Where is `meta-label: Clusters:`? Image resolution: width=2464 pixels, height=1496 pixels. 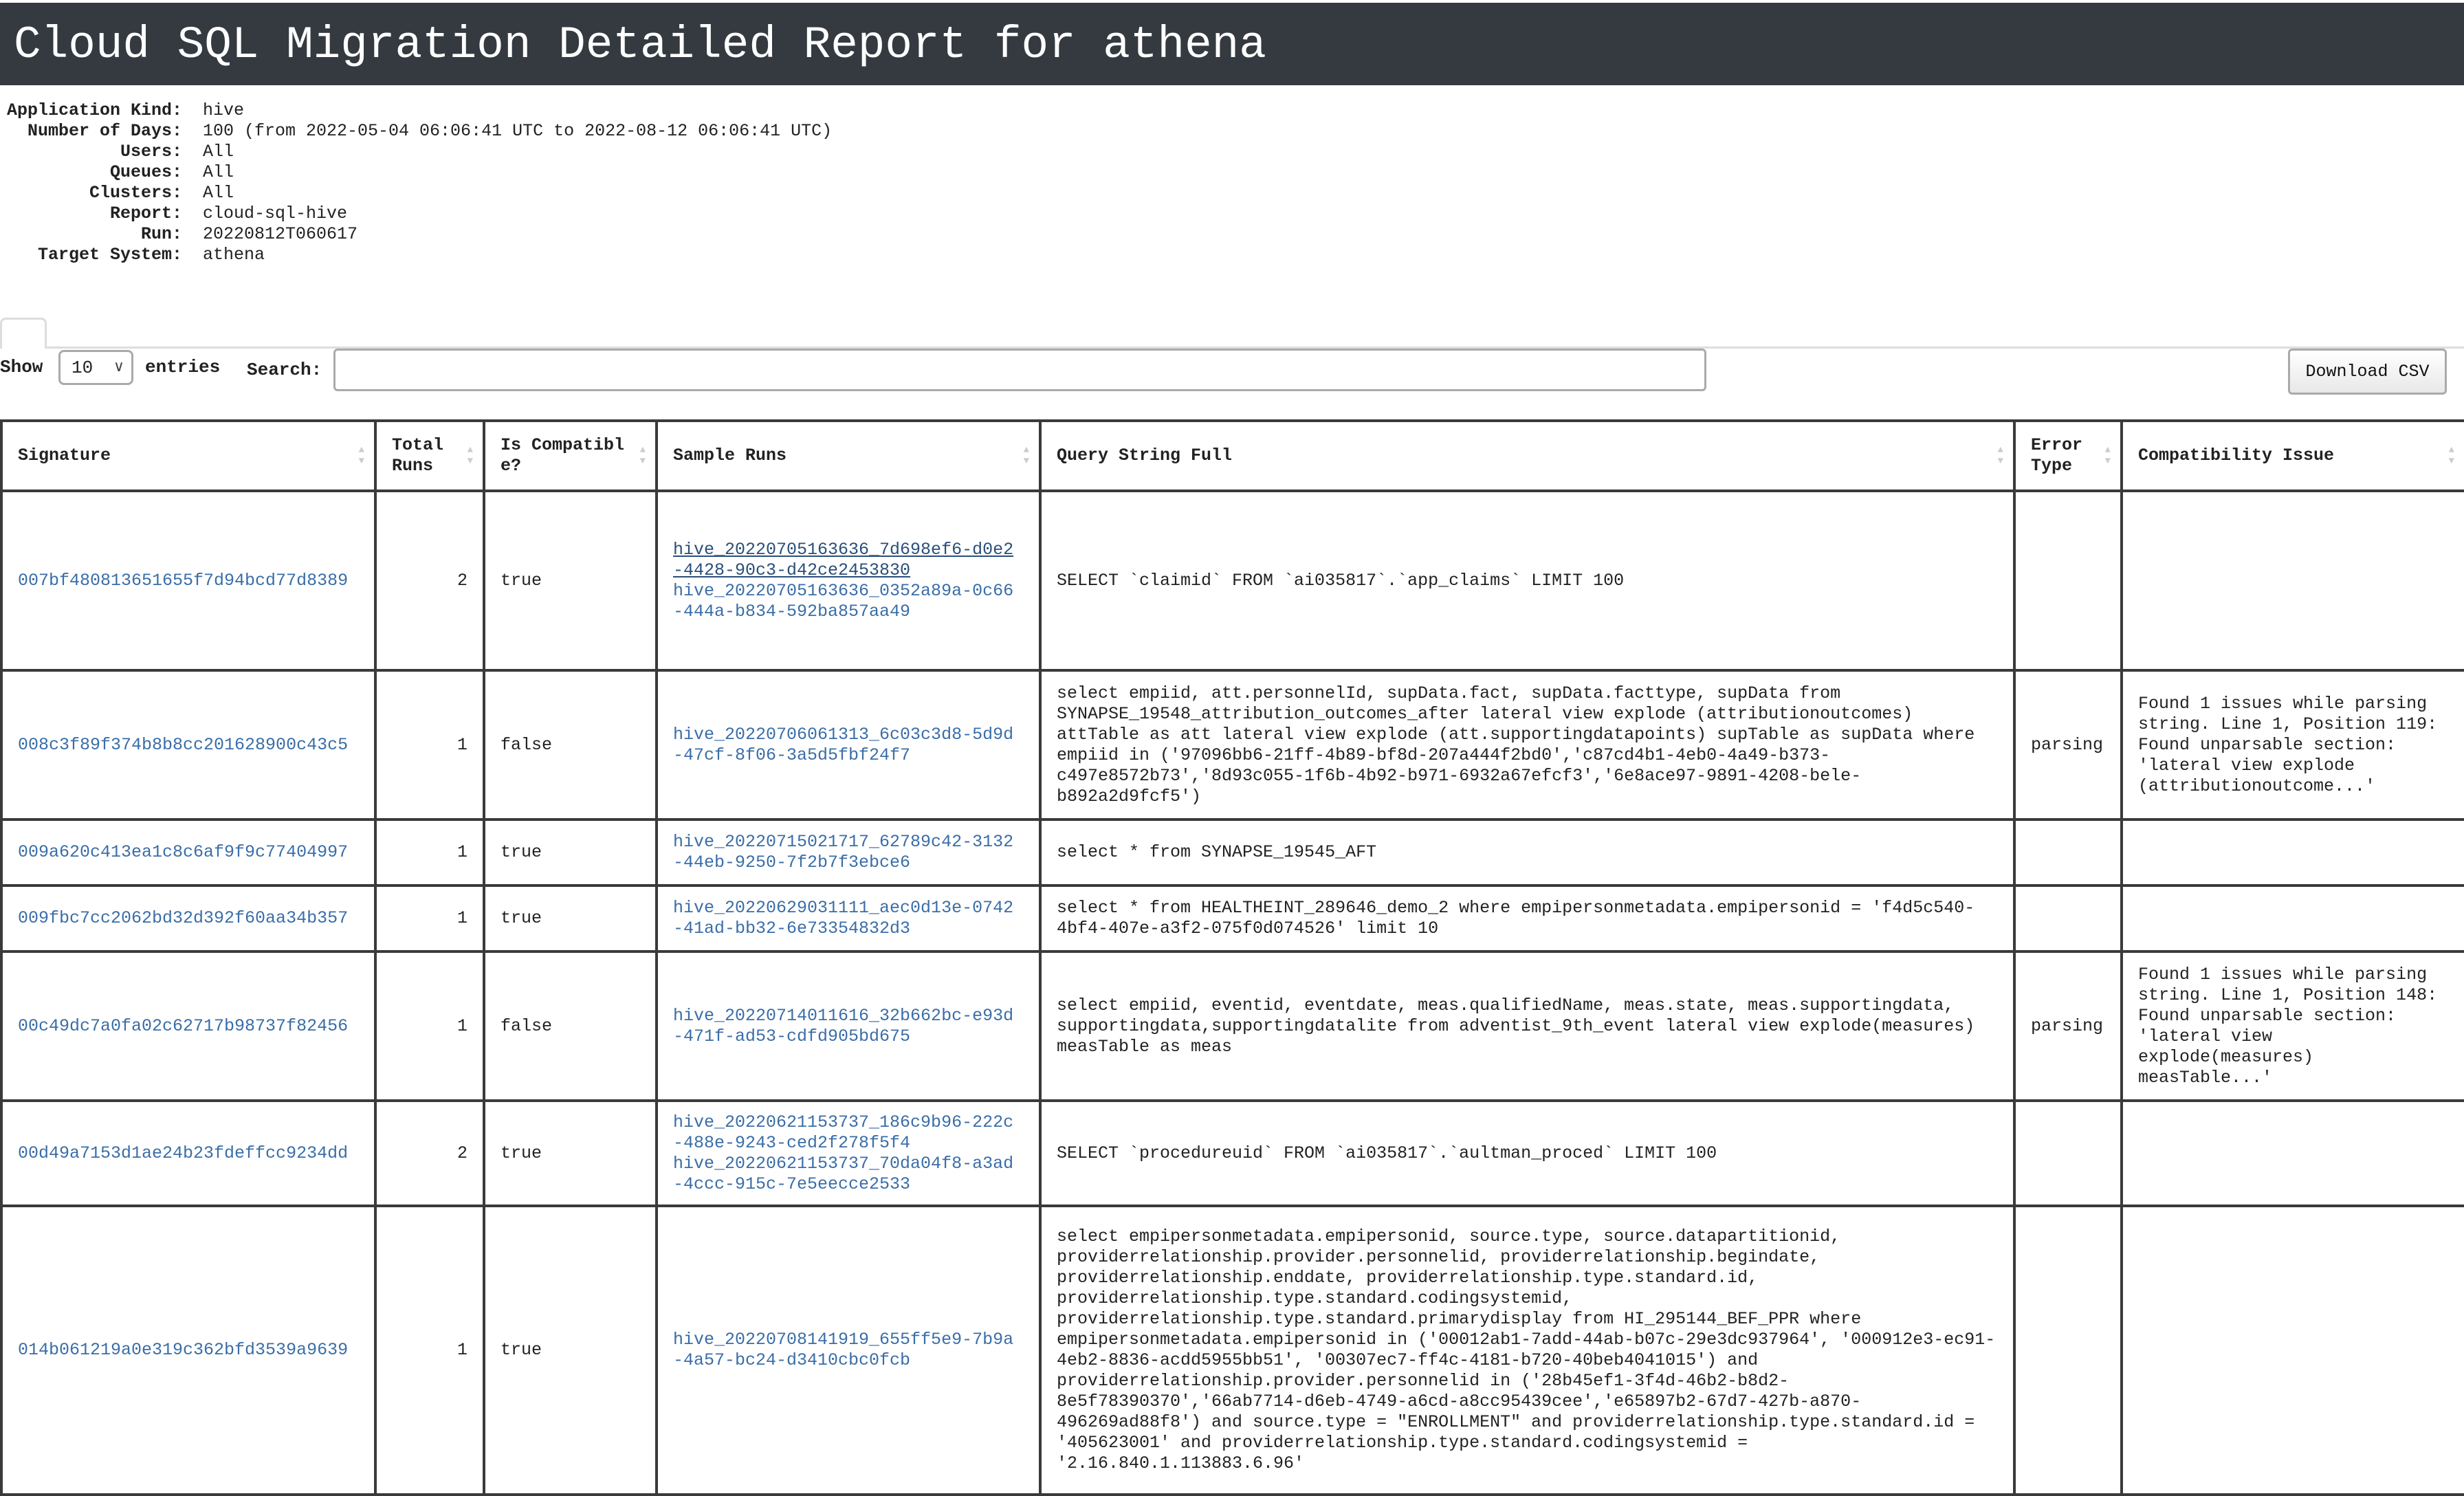 meta-label: Clusters: is located at coordinates (135, 193).